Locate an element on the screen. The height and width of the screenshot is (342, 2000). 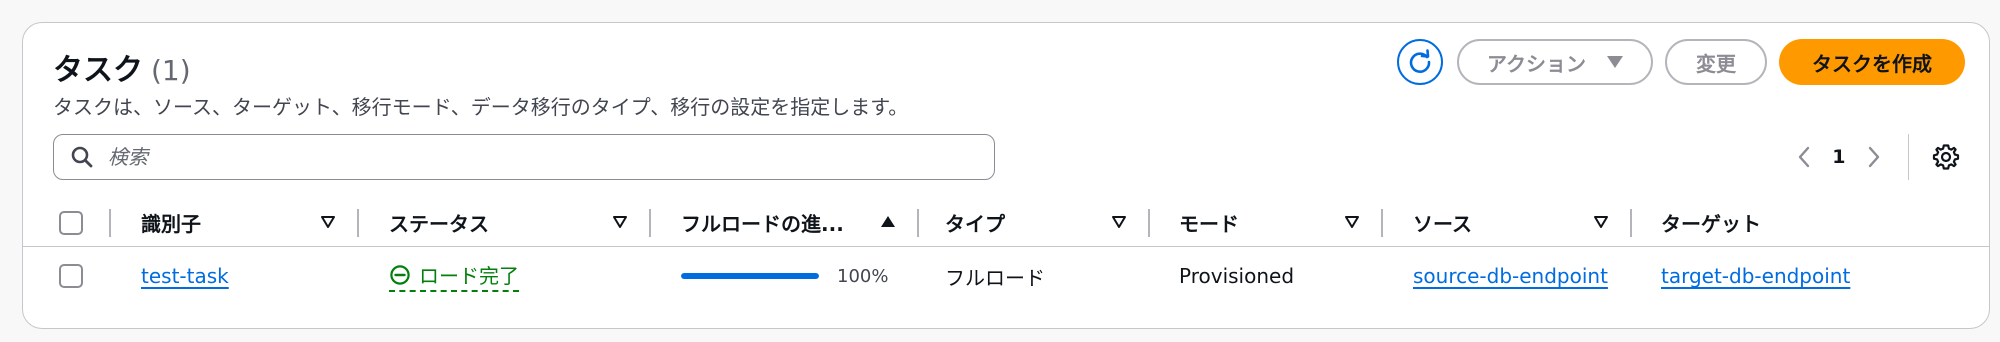
identifier-cell: test-task is located at coordinates (185, 276).